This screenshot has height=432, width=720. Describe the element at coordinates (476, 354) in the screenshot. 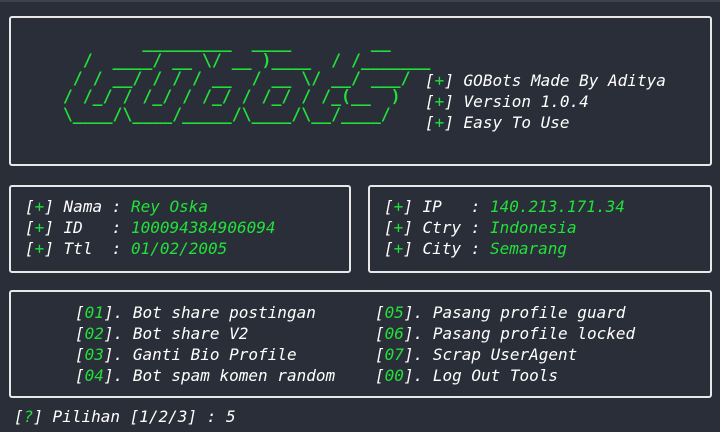

I see `menu-item-07: [07]. Scrap UserAgent` at that location.